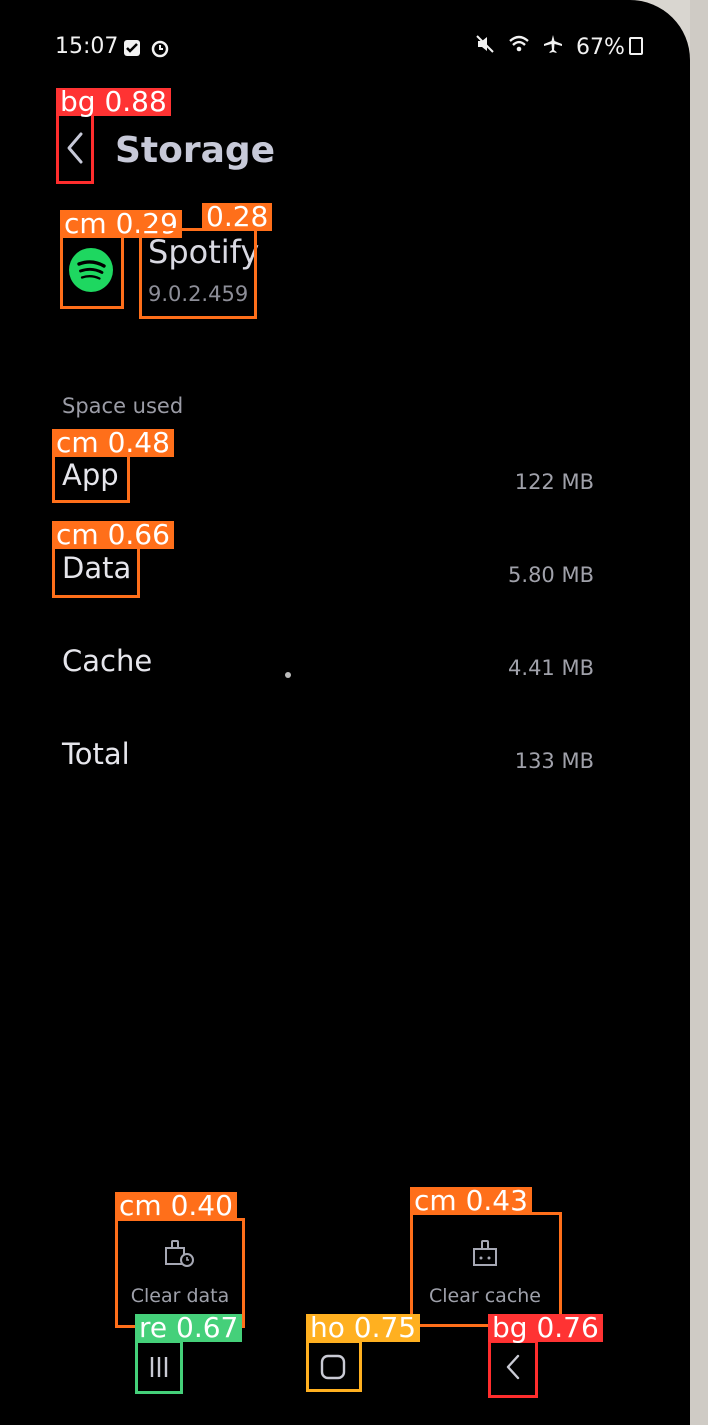  Describe the element at coordinates (635, 46) in the screenshot. I see `battery-icon` at that location.